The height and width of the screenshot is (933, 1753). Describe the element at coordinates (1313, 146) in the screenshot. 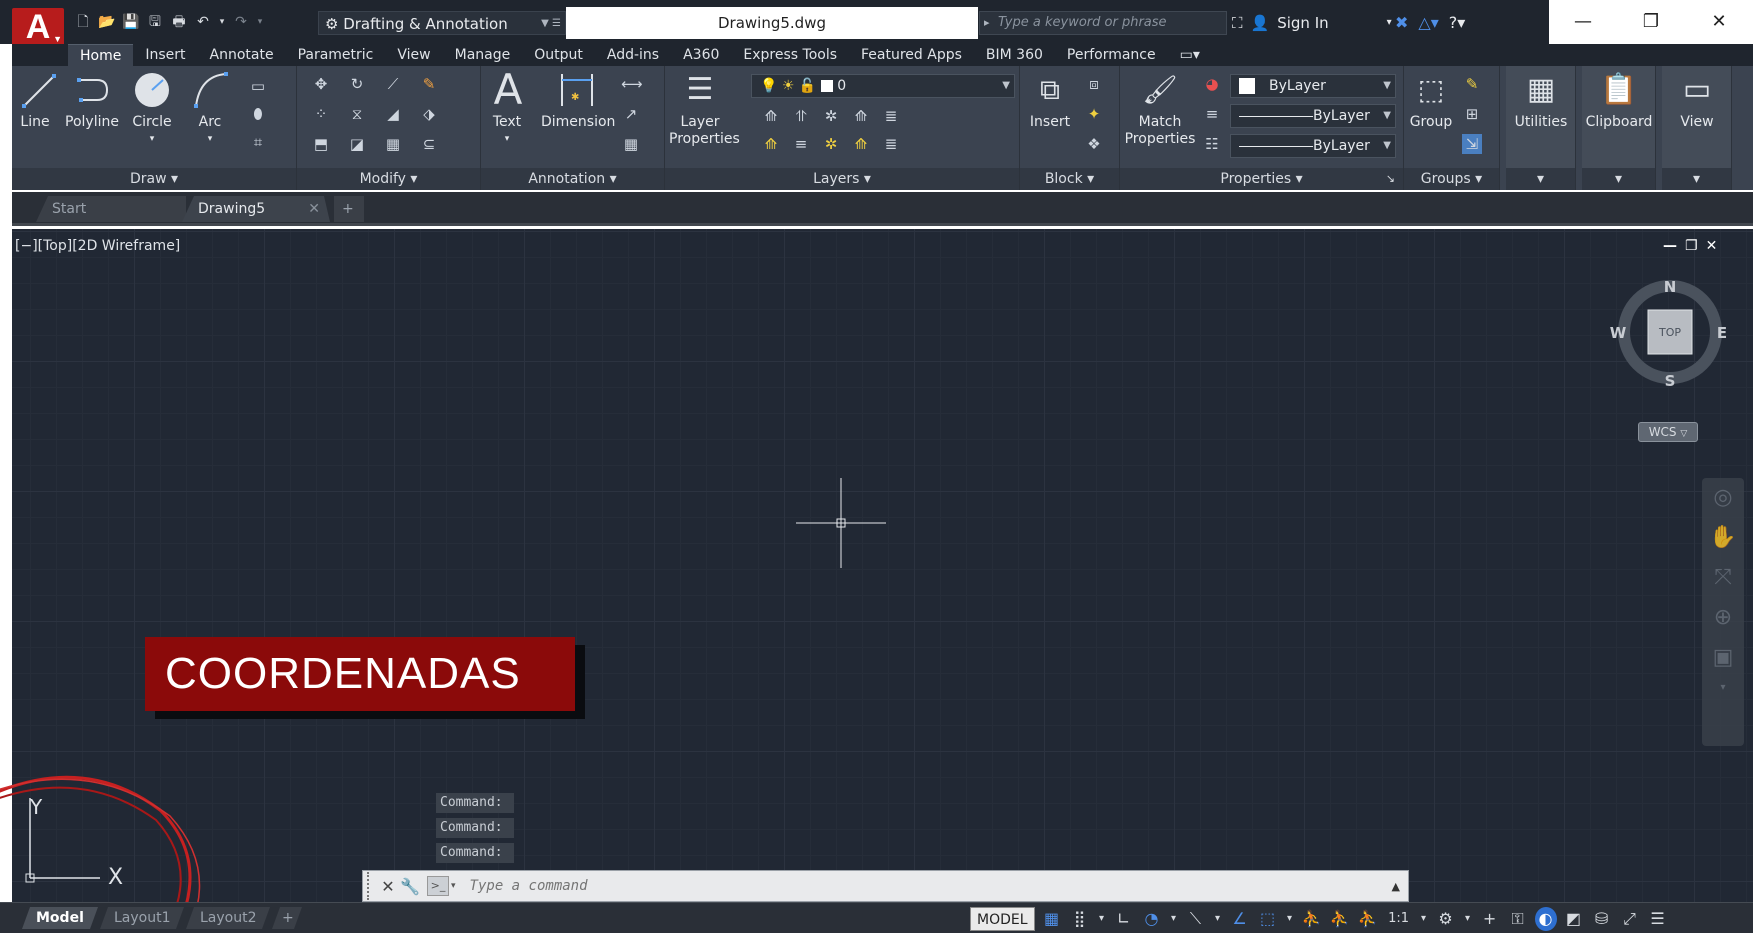

I see `linetype-dropdown: ByLayer ▼` at that location.